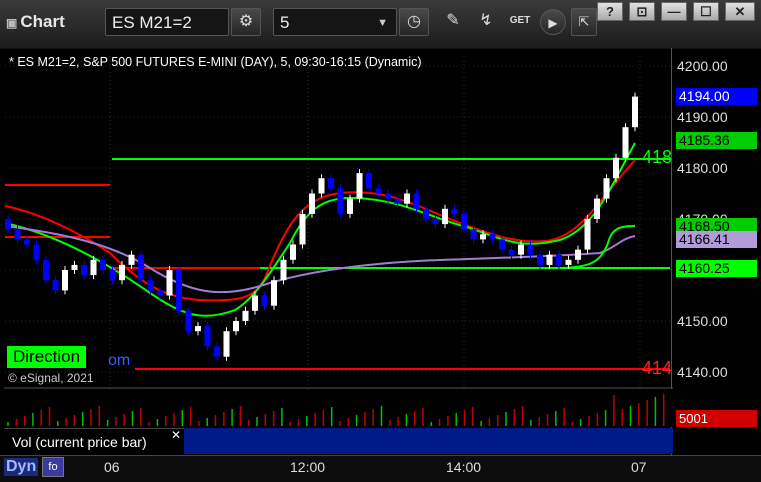 The height and width of the screenshot is (482, 761). I want to click on maximize-button: ☐, so click(706, 11).